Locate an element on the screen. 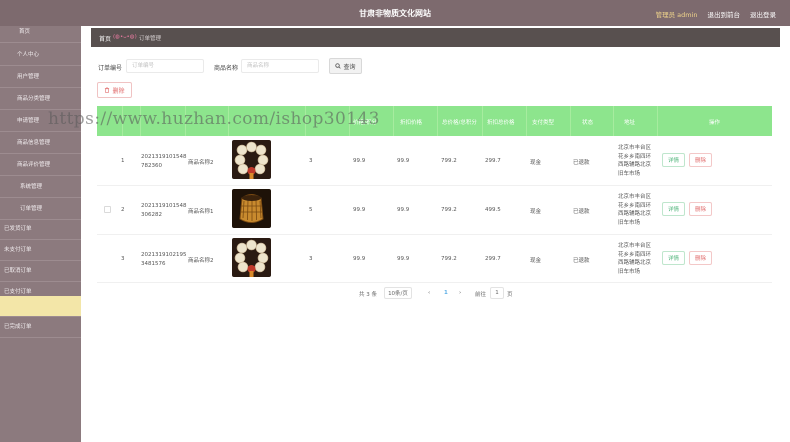 The image size is (790, 442). current-page: 1 is located at coordinates (446, 293).